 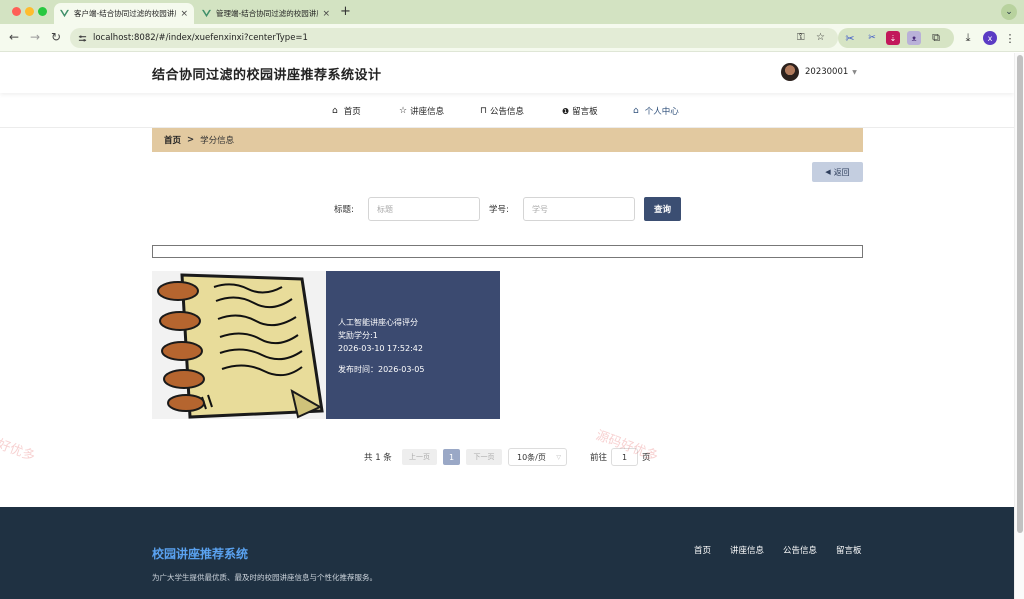 What do you see at coordinates (968, 38) in the screenshot?
I see `downloads-icon: ⤓` at bounding box center [968, 38].